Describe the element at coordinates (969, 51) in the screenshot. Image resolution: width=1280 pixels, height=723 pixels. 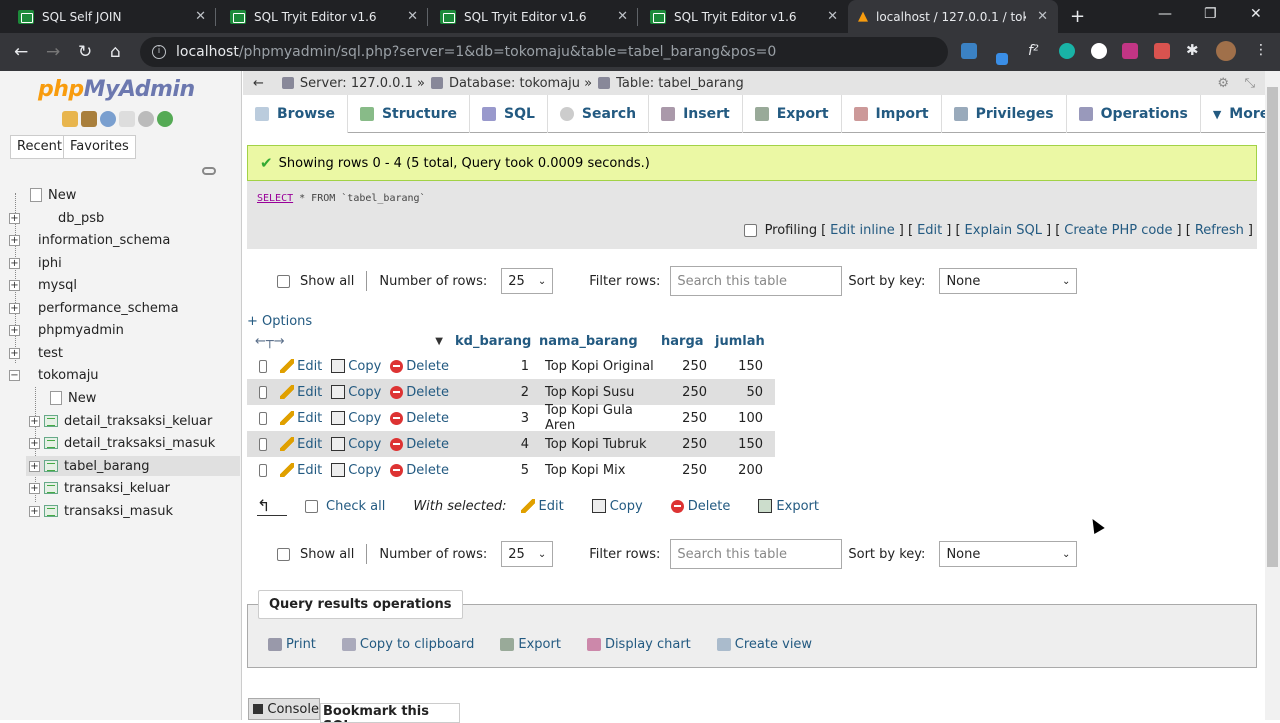
I see `download-extension-icon` at that location.